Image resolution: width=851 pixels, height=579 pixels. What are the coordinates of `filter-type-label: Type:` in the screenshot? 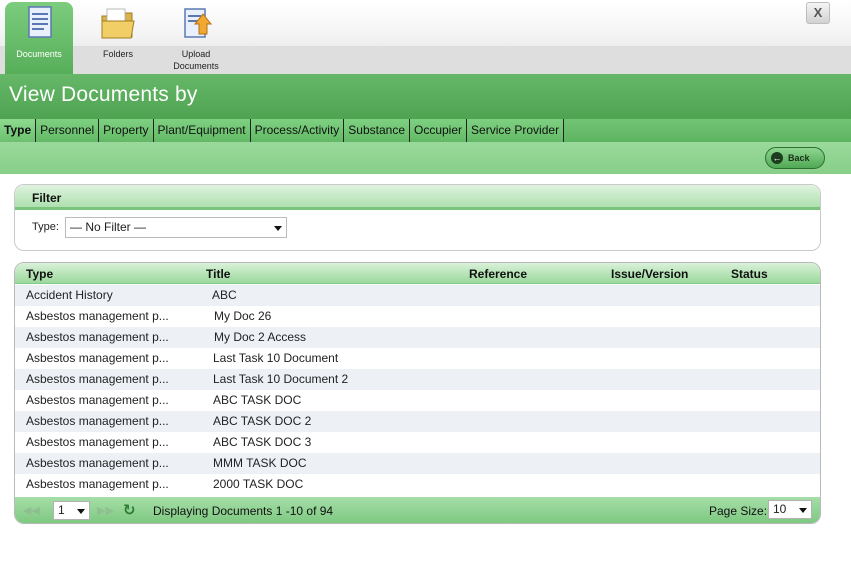 It's located at (45, 227).